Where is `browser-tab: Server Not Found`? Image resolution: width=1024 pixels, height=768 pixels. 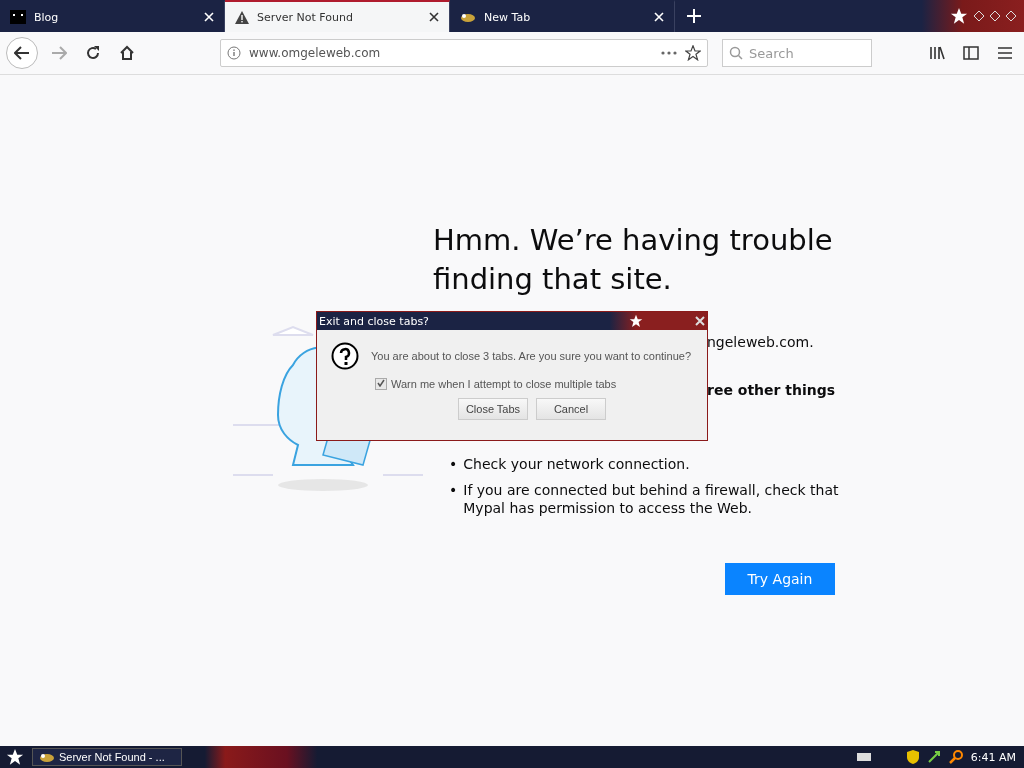
browser-tab: Server Not Found is located at coordinates (337, 16).